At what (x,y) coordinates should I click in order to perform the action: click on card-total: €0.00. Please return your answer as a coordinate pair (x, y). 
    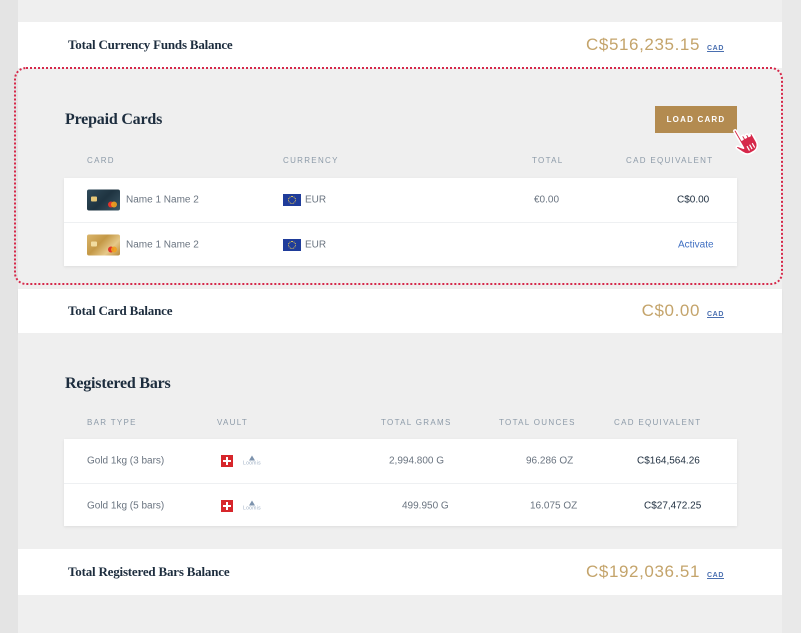
    Looking at the image, I should click on (547, 200).